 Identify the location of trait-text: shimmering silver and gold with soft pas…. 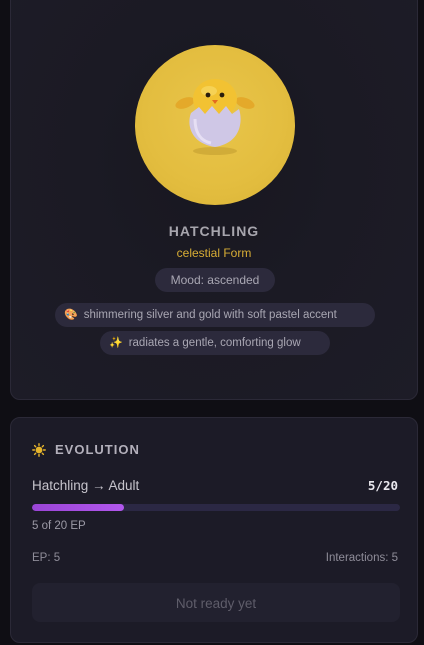
(210, 315).